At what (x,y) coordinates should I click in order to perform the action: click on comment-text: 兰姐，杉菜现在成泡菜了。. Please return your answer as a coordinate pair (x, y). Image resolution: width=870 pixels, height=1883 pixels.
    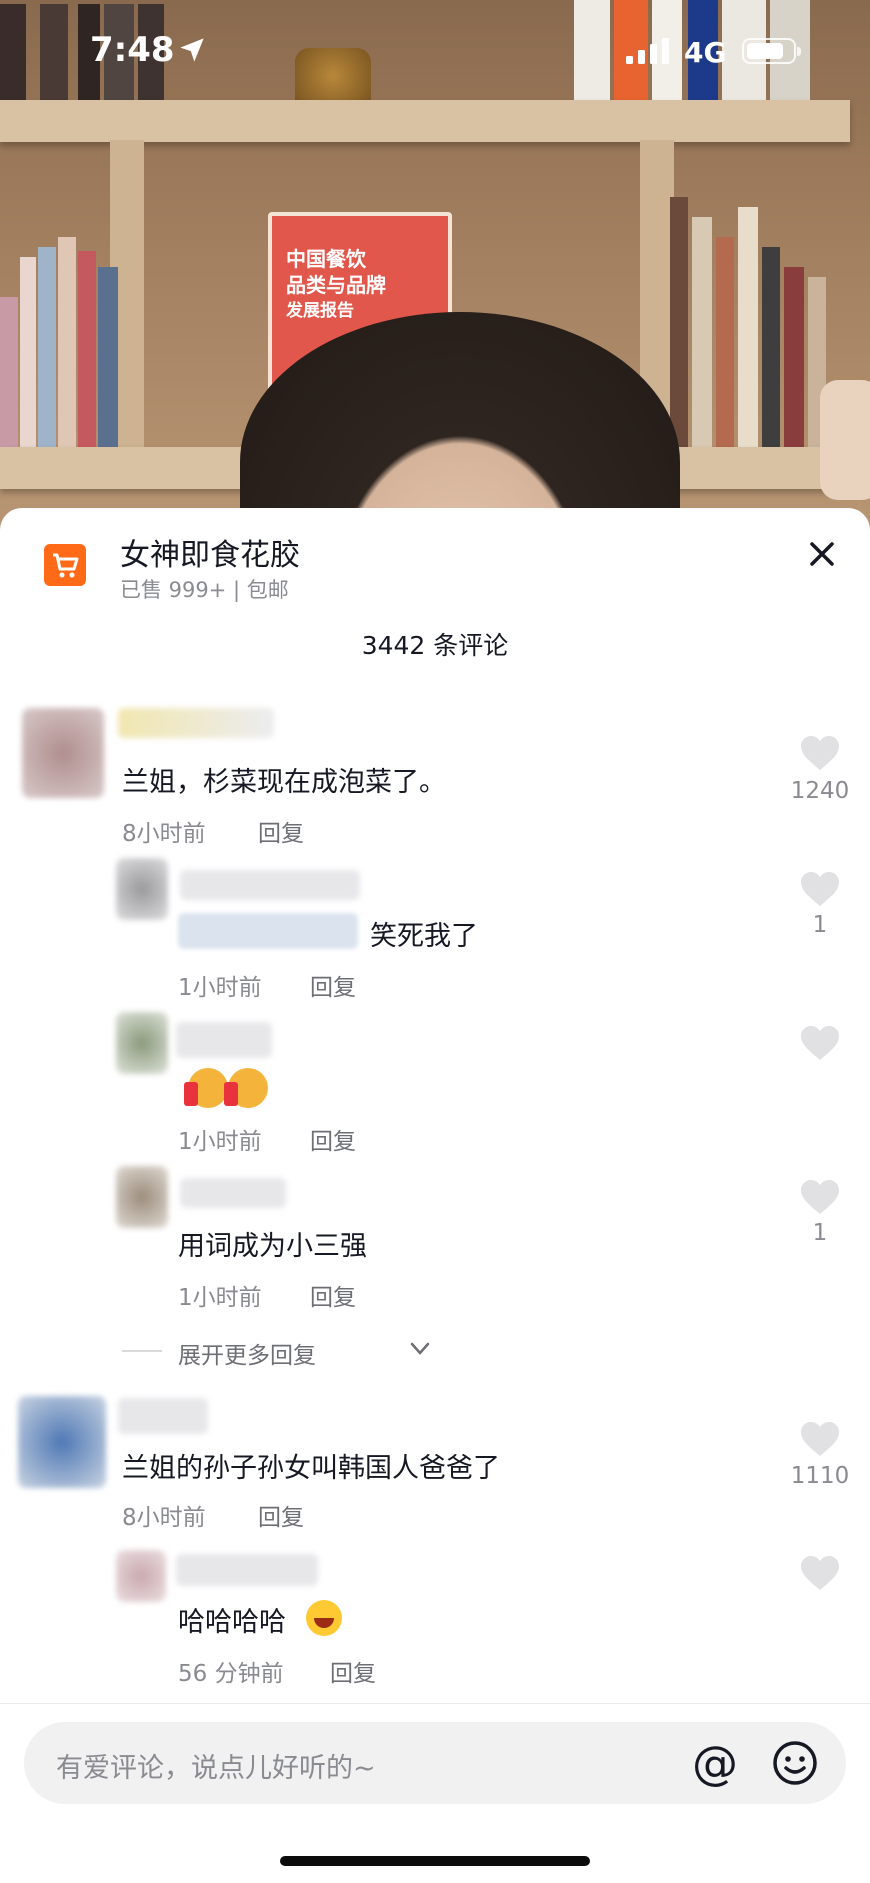
    Looking at the image, I should click on (284, 782).